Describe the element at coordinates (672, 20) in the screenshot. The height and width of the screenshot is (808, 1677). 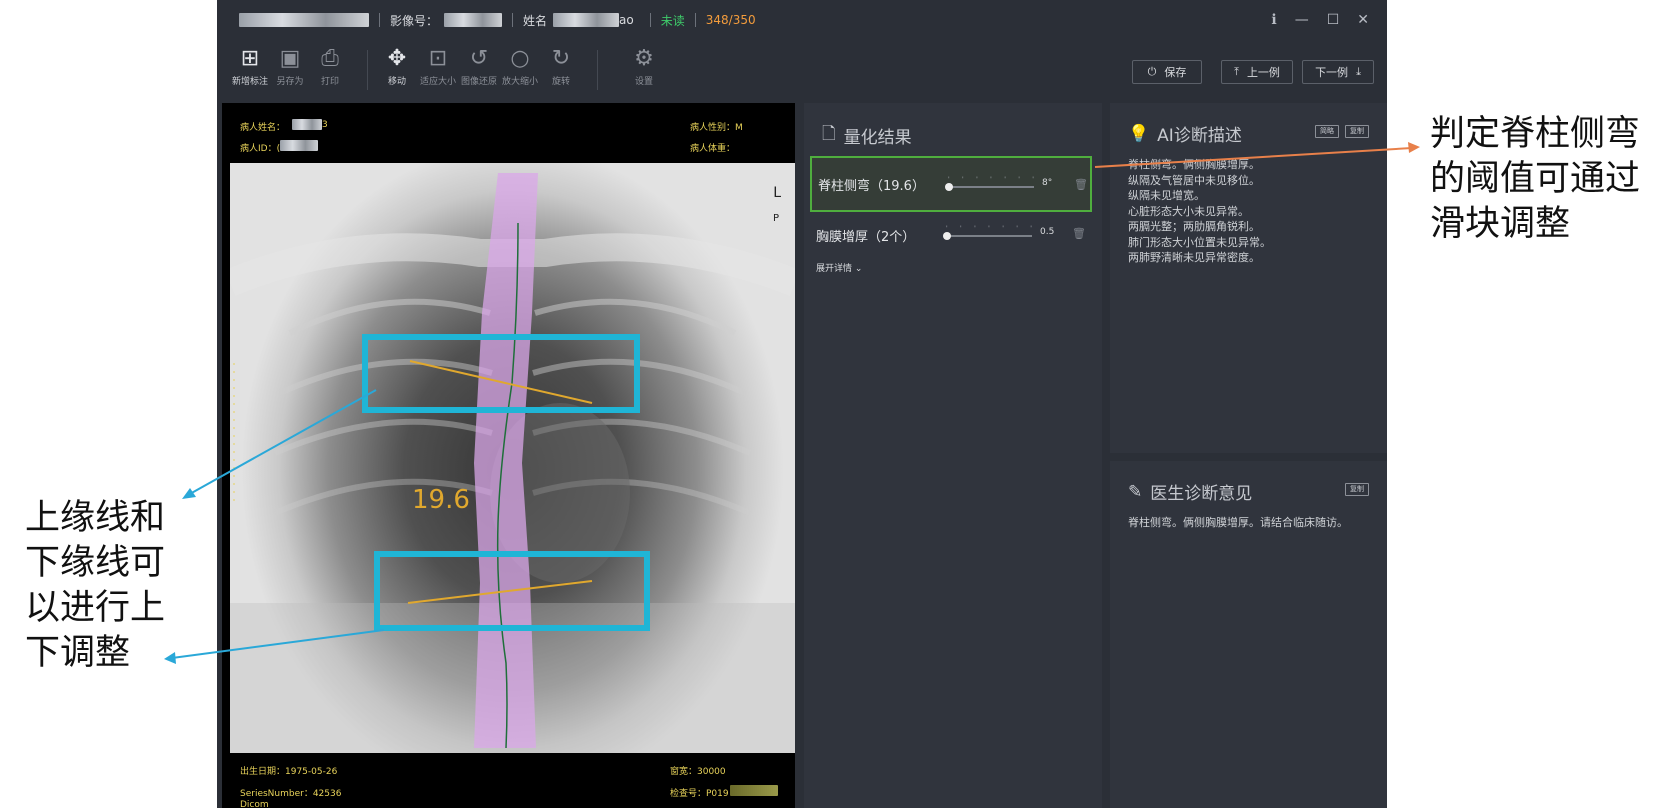
I see `read-status: 未读` at that location.